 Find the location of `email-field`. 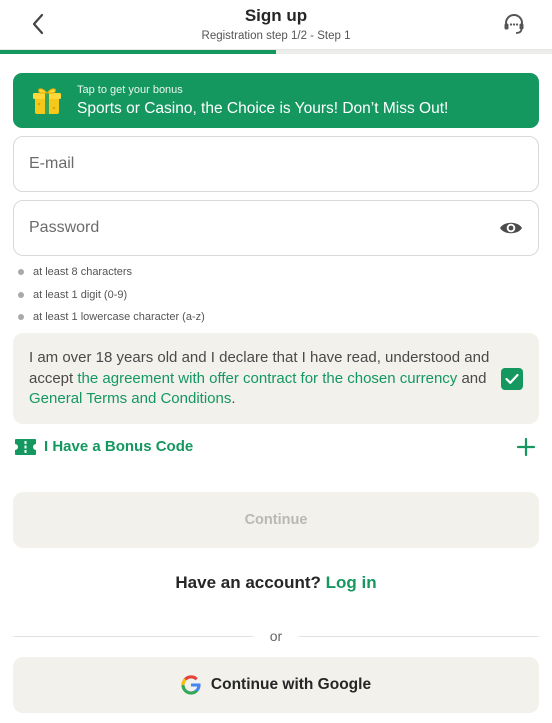

email-field is located at coordinates (276, 164).